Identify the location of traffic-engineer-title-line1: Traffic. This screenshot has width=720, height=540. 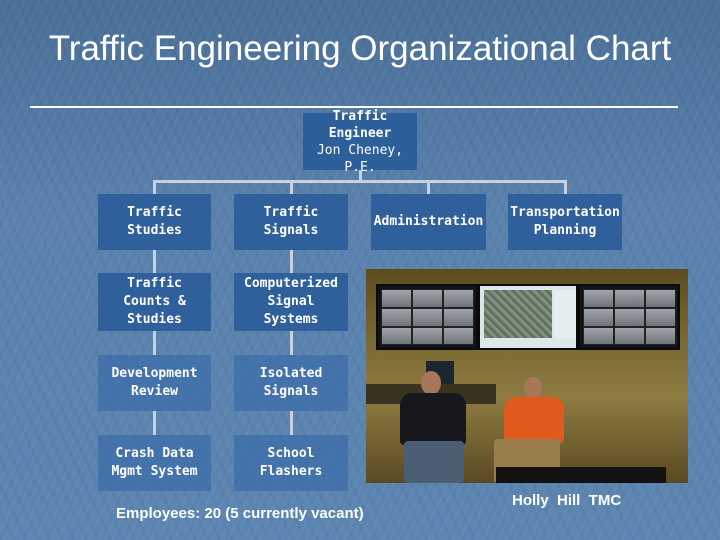
(360, 116).